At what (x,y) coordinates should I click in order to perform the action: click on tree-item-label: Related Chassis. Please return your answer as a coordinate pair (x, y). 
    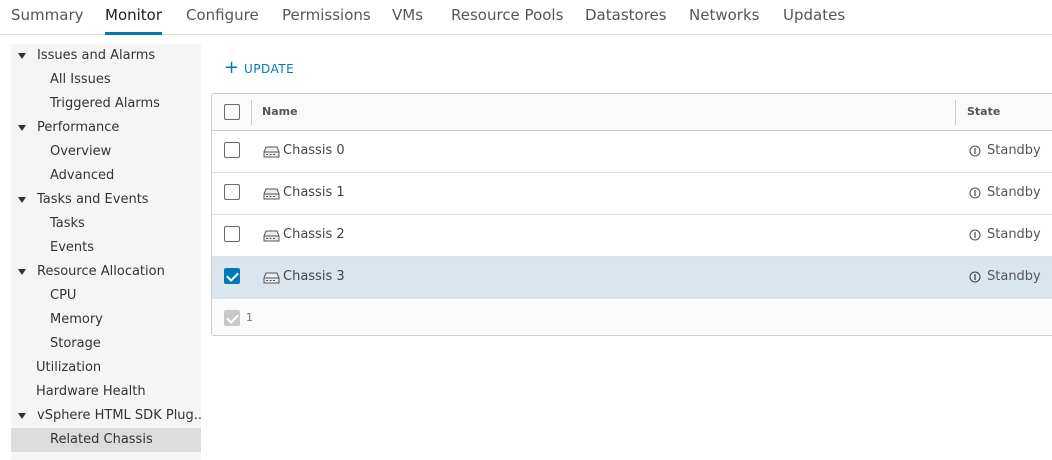
    Looking at the image, I should click on (101, 439).